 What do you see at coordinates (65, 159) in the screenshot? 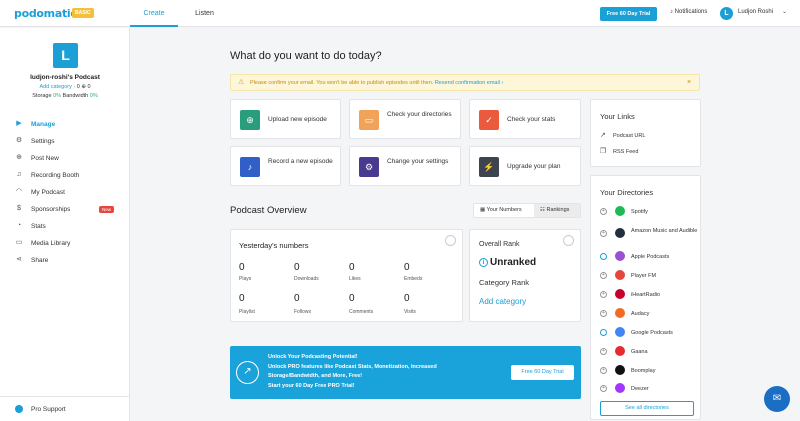
I see `sidebar-item-post-new: ⊕ Post New` at bounding box center [65, 159].